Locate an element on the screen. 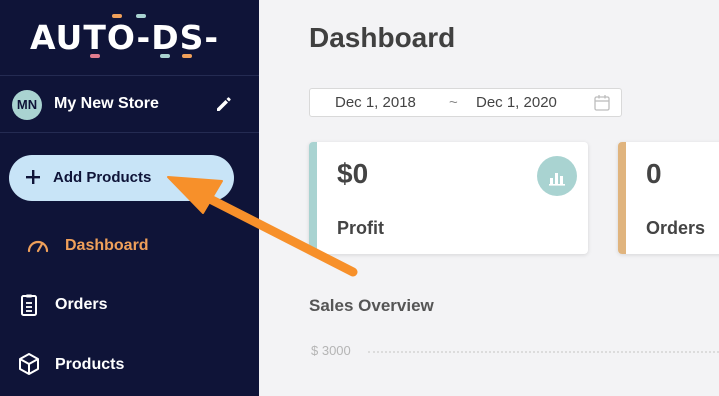  orders-value: 0 is located at coordinates (654, 173).